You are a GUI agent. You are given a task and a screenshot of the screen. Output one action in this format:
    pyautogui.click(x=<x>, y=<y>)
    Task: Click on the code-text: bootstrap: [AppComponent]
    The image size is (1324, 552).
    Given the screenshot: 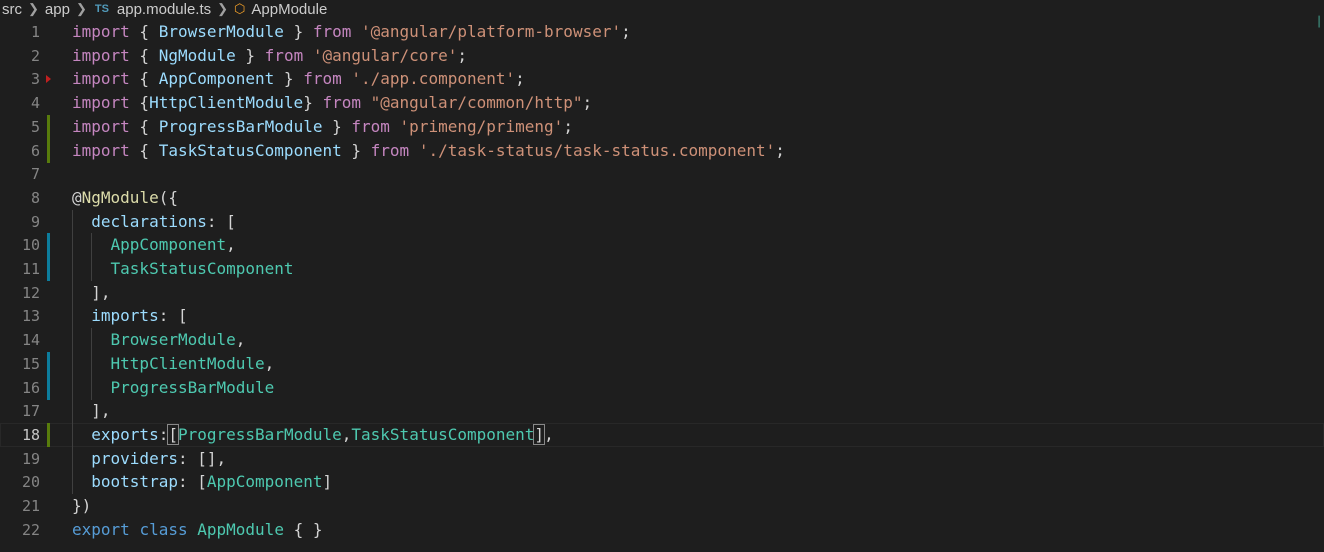 What is the action you would take?
    pyautogui.click(x=202, y=482)
    